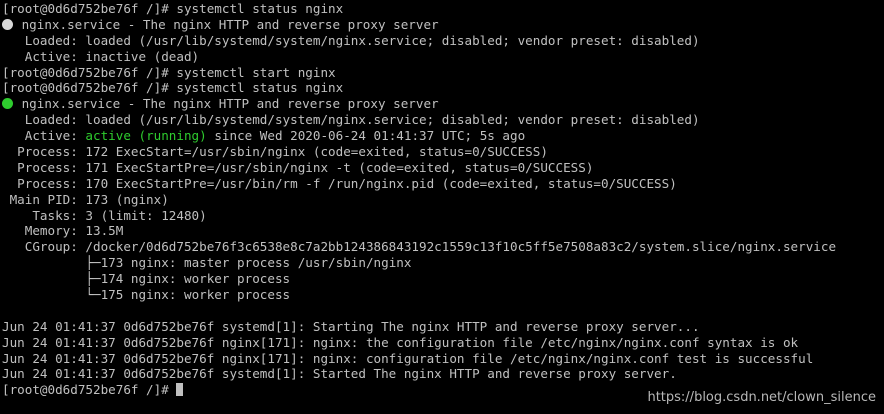 The height and width of the screenshot is (414, 884). Describe the element at coordinates (51, 295) in the screenshot. I see `tree-end-branch-icon: └─` at that location.